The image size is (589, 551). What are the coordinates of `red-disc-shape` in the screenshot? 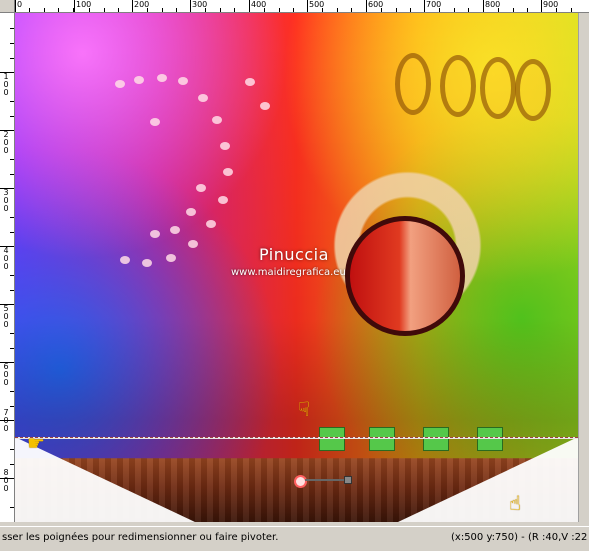 It's located at (405, 276).